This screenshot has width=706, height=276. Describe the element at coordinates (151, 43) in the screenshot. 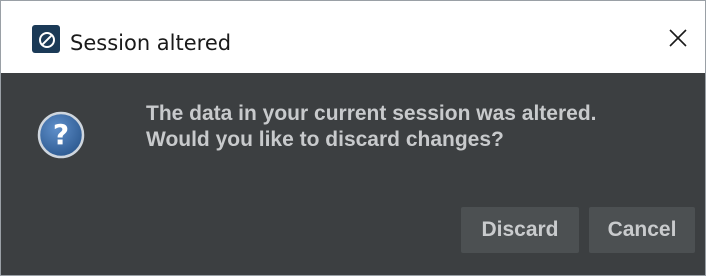

I see `dialog-title: Session altered` at that location.